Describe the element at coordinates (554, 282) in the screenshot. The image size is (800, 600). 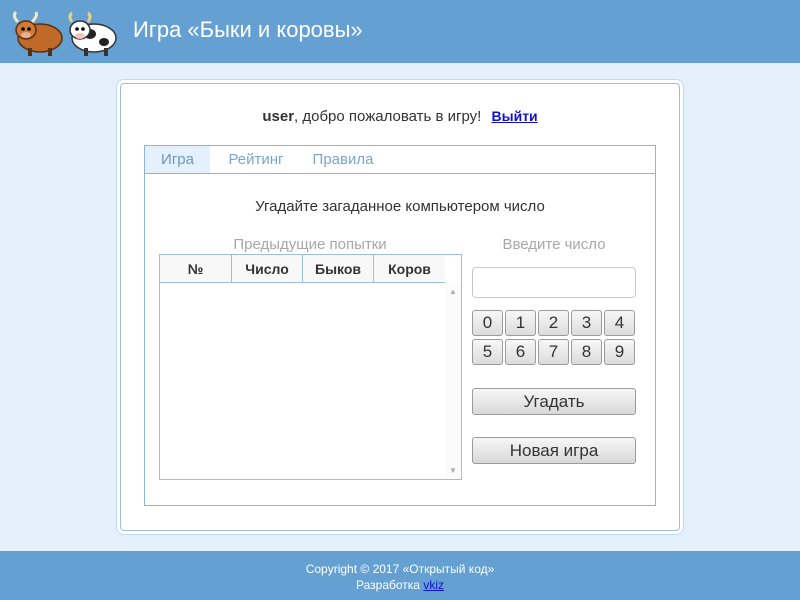
I see `number-input` at that location.